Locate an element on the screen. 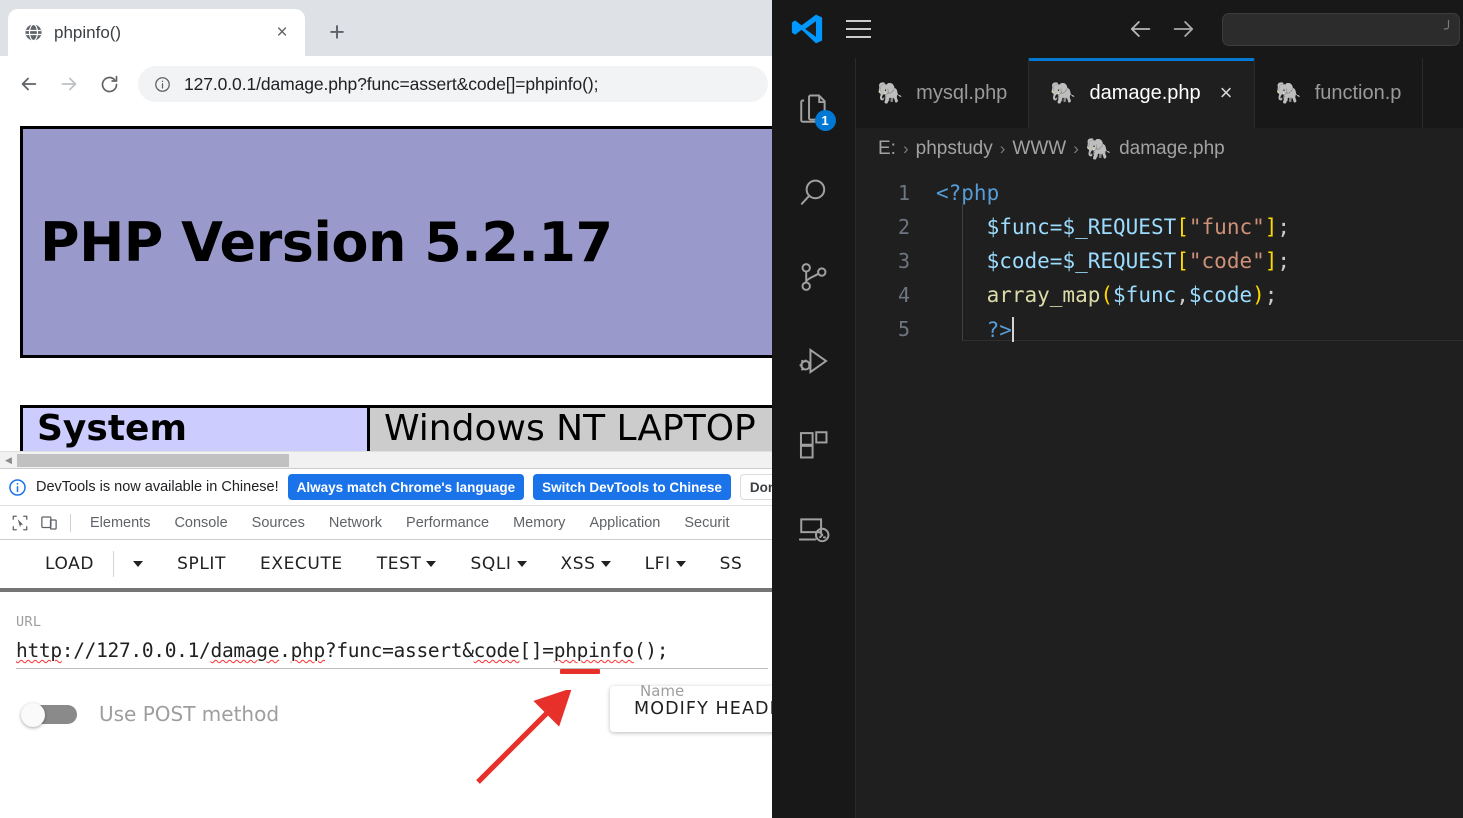 Image resolution: width=1463 pixels, height=818 pixels. url-field-label: URL is located at coordinates (29, 622).